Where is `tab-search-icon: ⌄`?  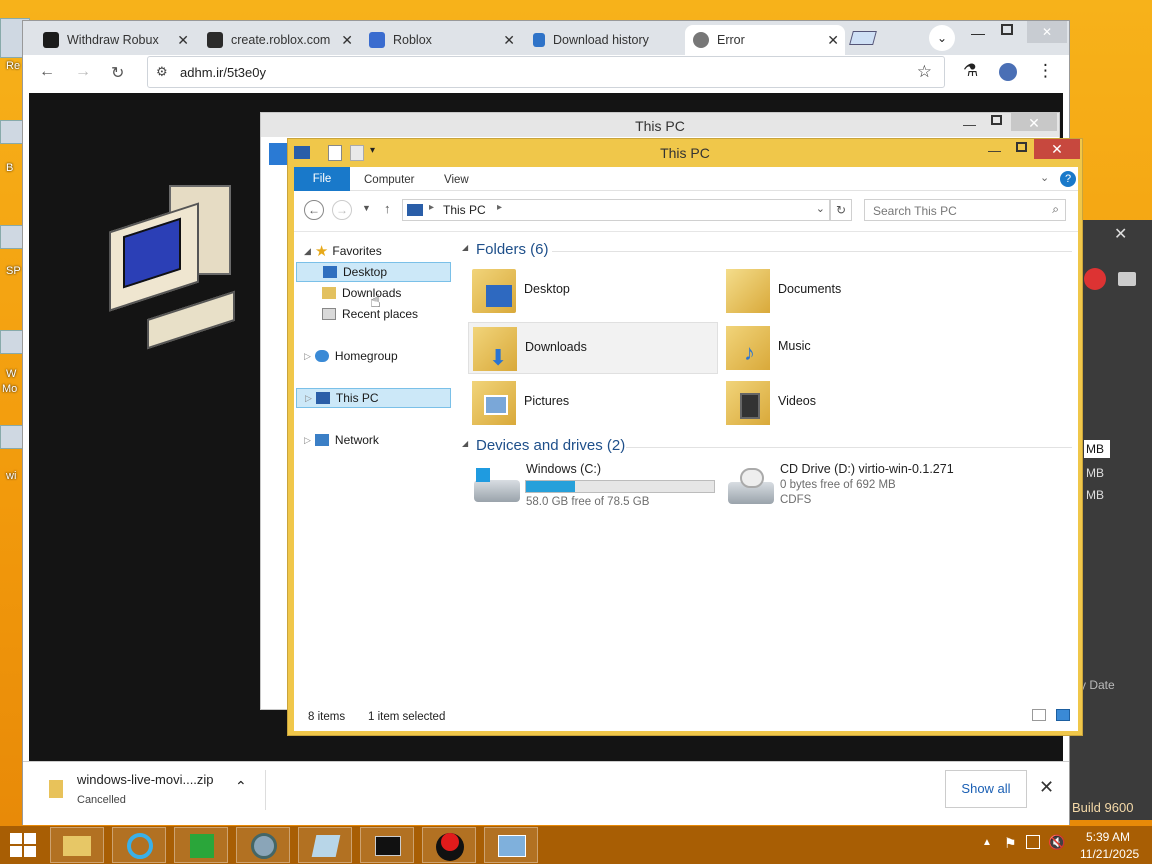
tab-search-icon: ⌄ is located at coordinates (942, 38).